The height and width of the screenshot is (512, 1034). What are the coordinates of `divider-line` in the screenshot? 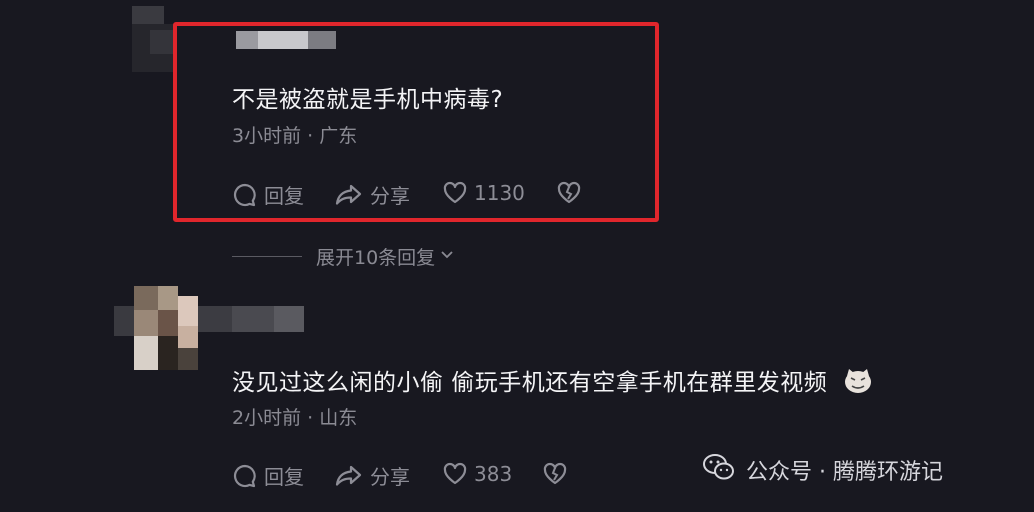 It's located at (267, 256).